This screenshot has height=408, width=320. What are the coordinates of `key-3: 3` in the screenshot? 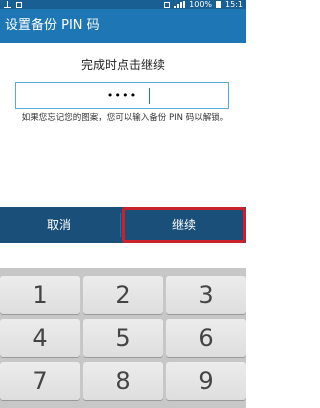 It's located at (206, 295).